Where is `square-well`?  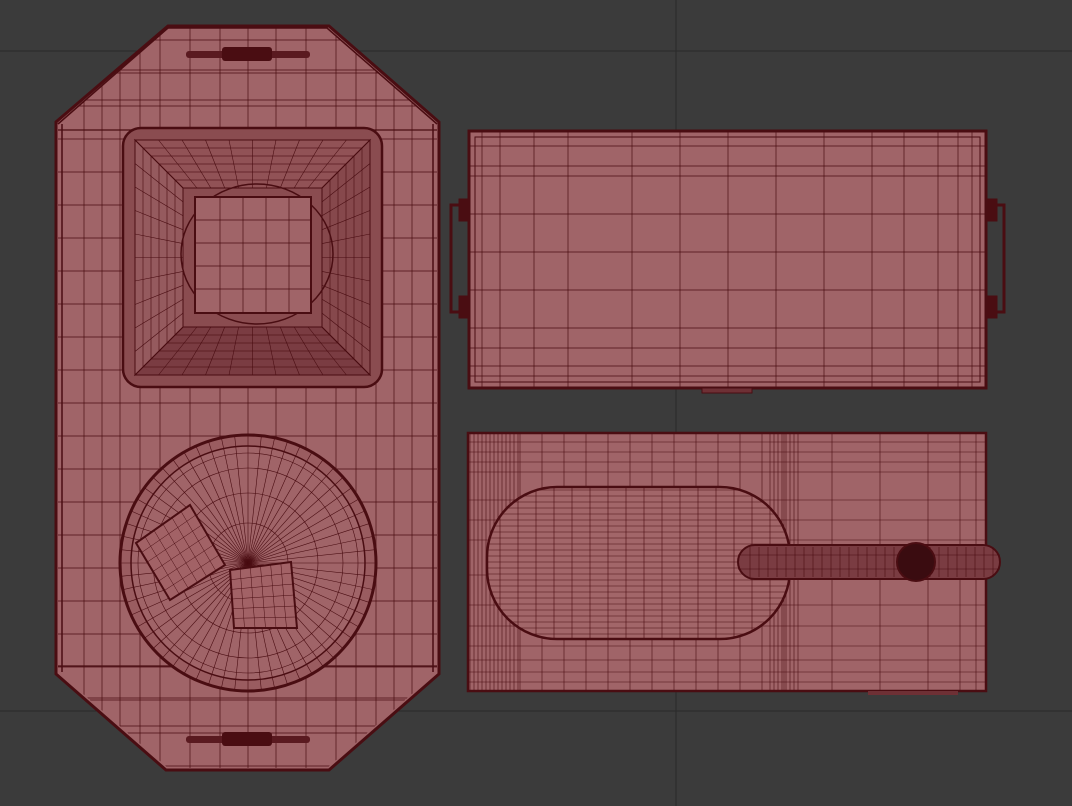
square-well is located at coordinates (252, 257).